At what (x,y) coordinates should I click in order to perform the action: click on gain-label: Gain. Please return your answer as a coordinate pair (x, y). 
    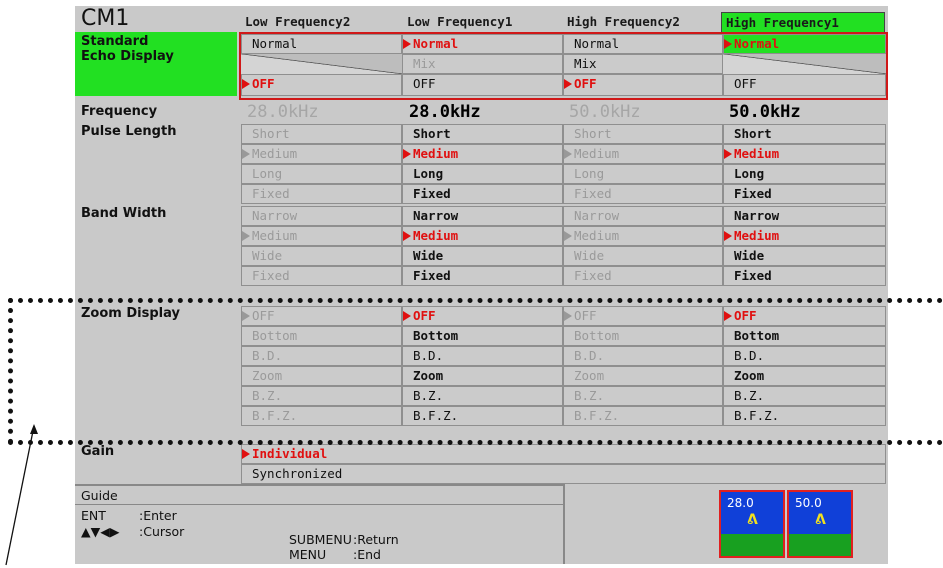
    Looking at the image, I should click on (98, 451).